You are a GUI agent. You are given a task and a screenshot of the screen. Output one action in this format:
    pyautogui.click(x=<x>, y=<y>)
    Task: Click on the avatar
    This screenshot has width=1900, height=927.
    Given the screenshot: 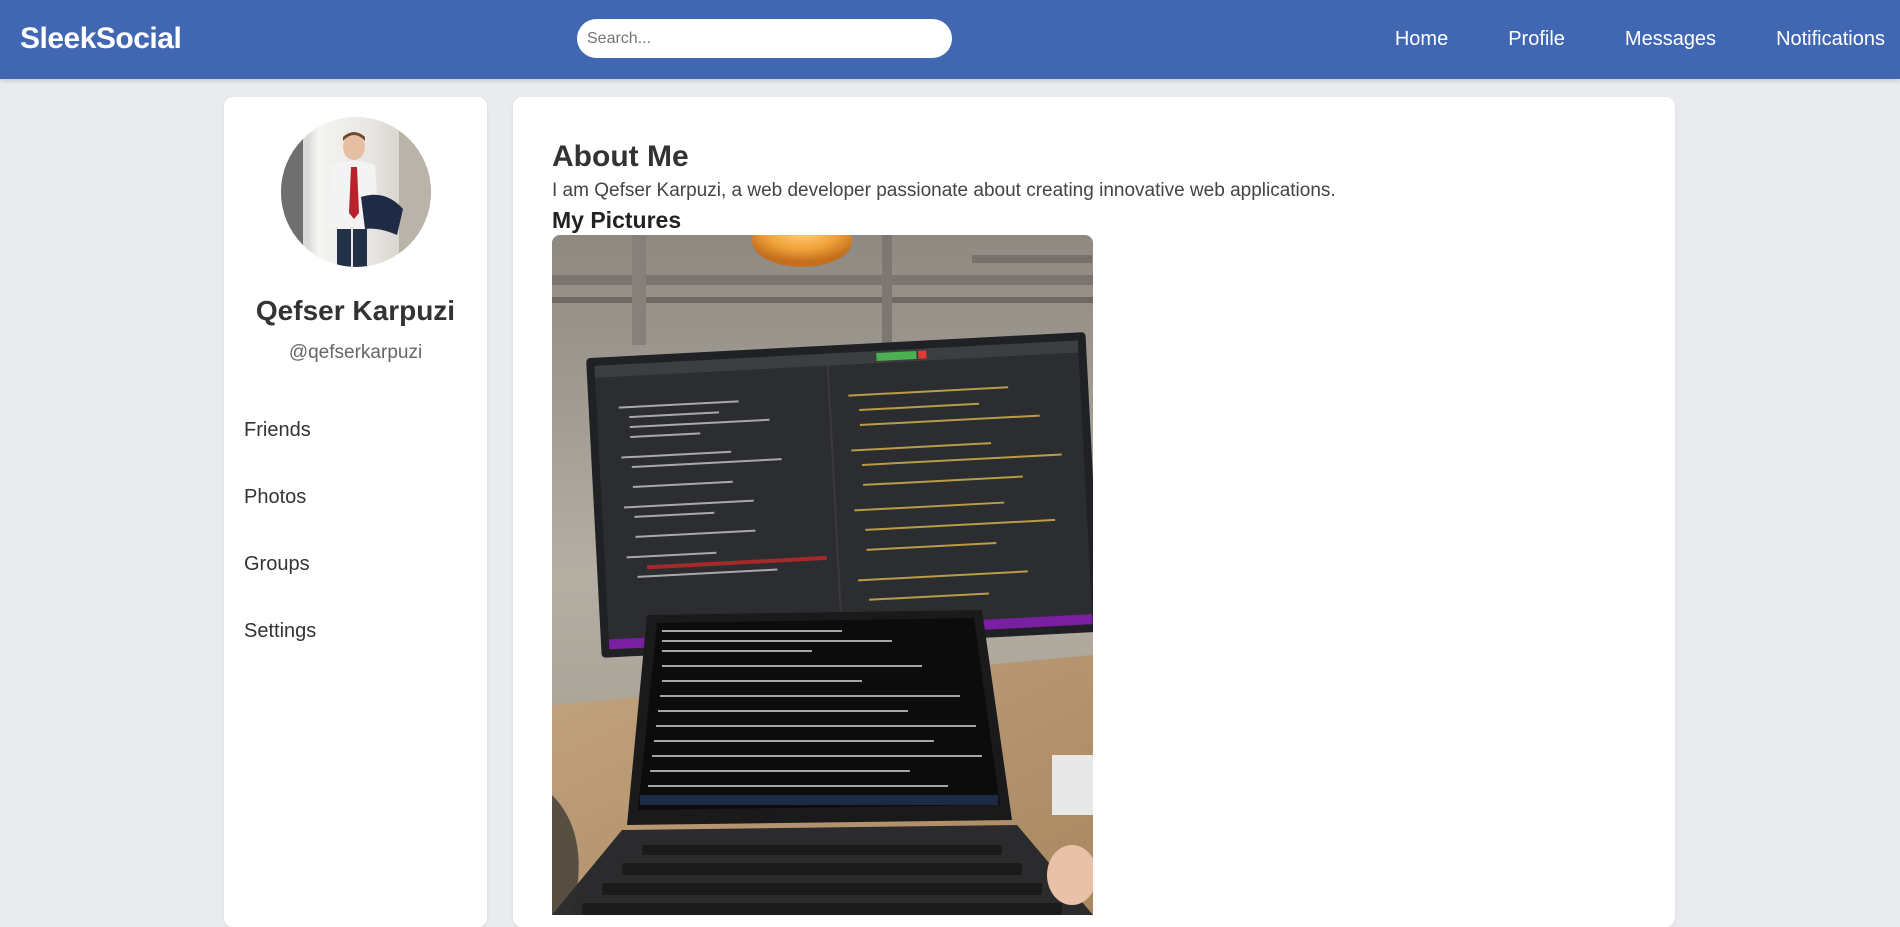 What is the action you would take?
    pyautogui.click(x=356, y=192)
    